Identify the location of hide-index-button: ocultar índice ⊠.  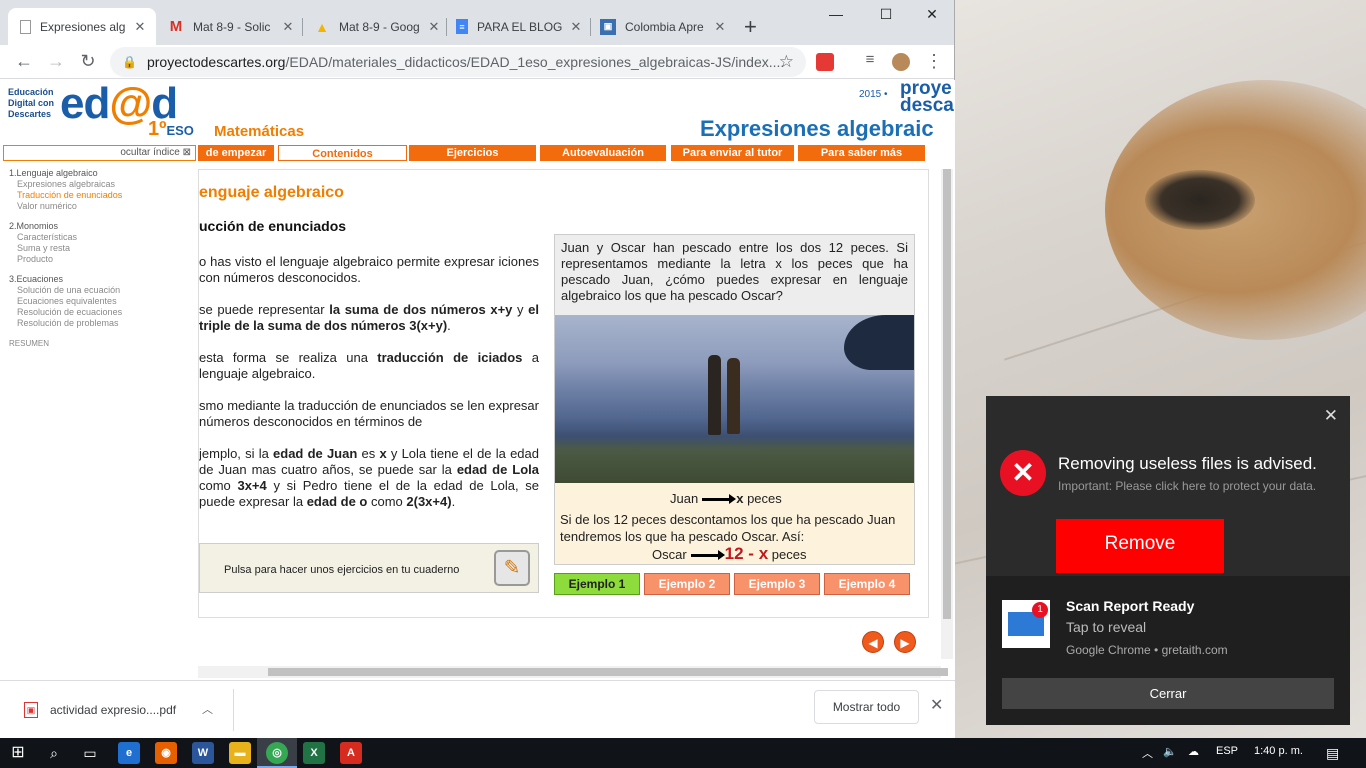
(99, 153).